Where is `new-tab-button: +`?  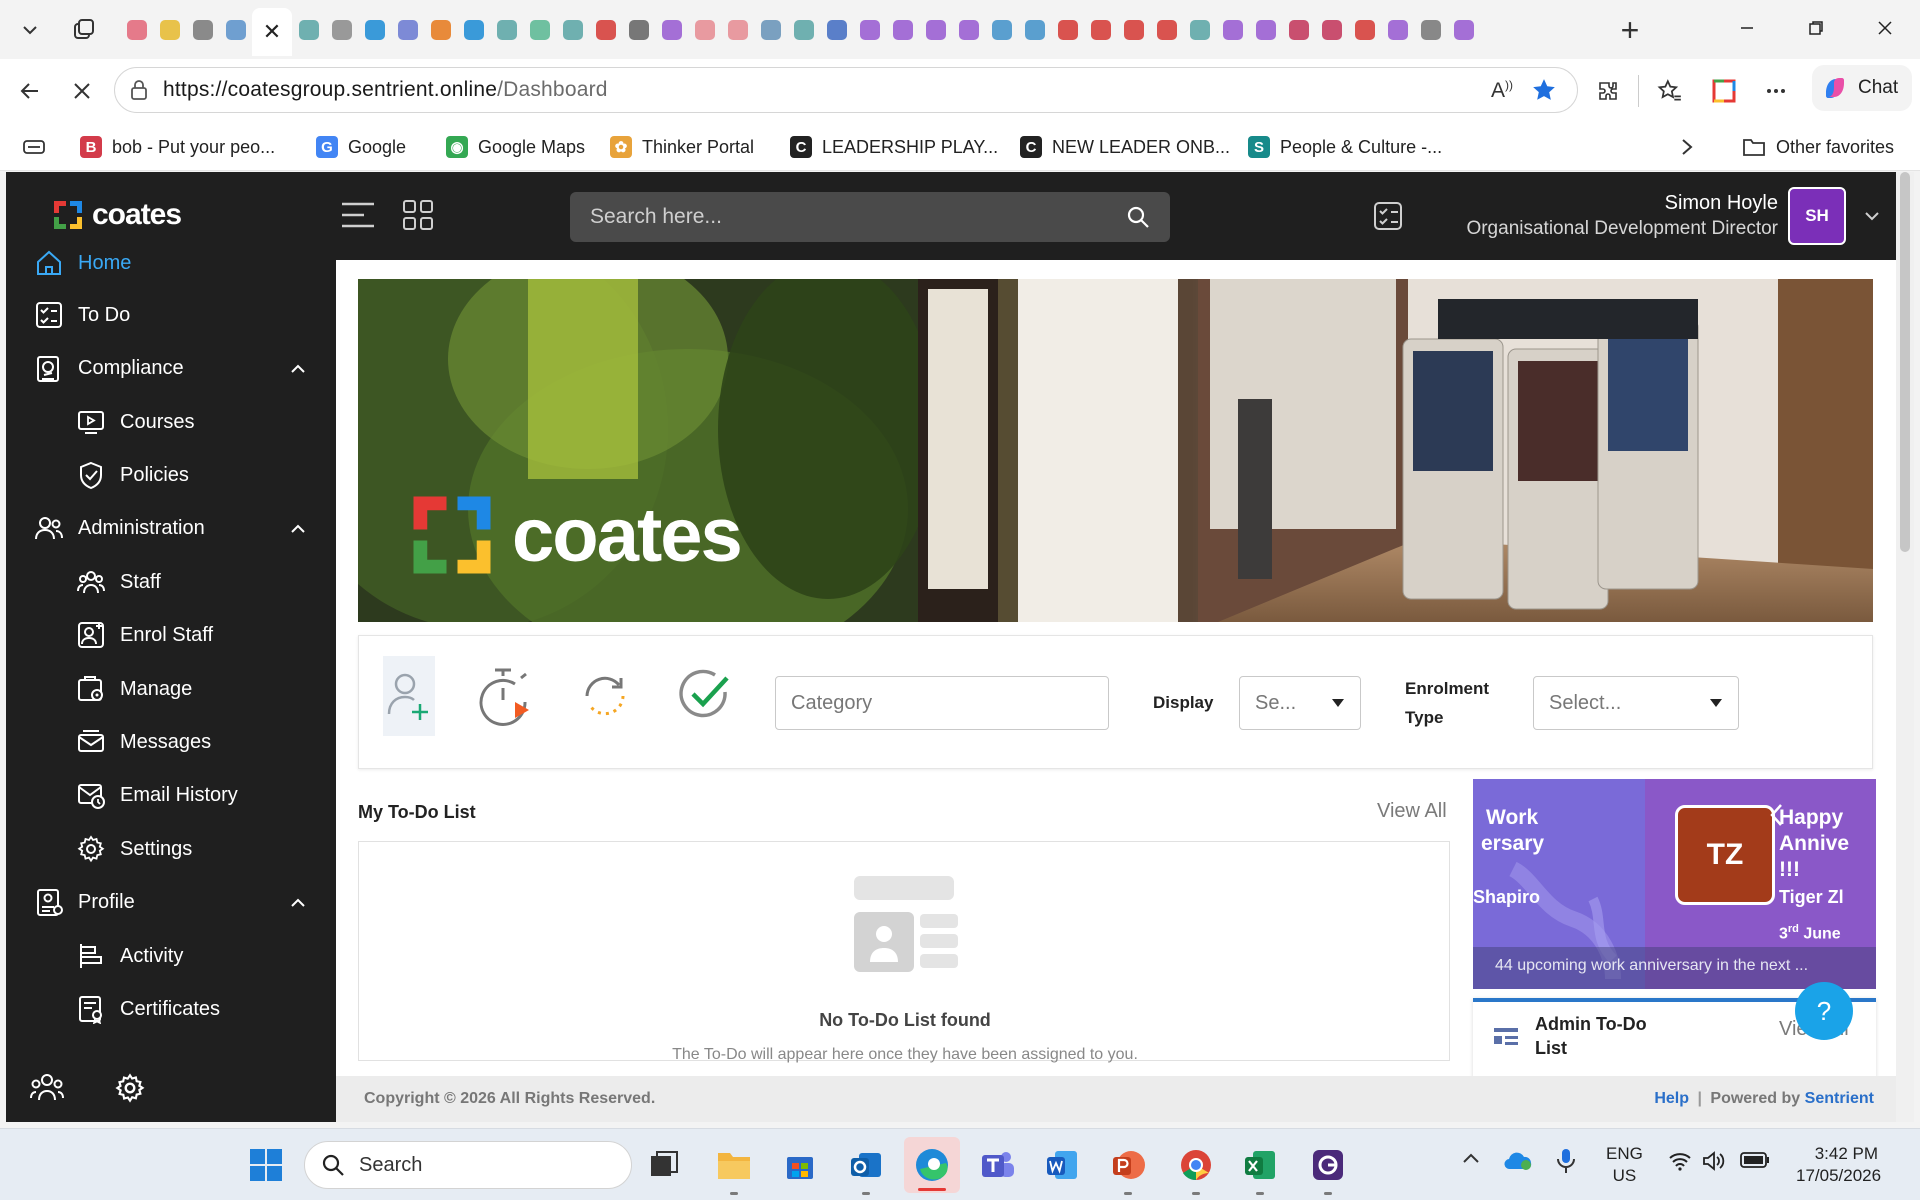 new-tab-button: + is located at coordinates (1630, 30).